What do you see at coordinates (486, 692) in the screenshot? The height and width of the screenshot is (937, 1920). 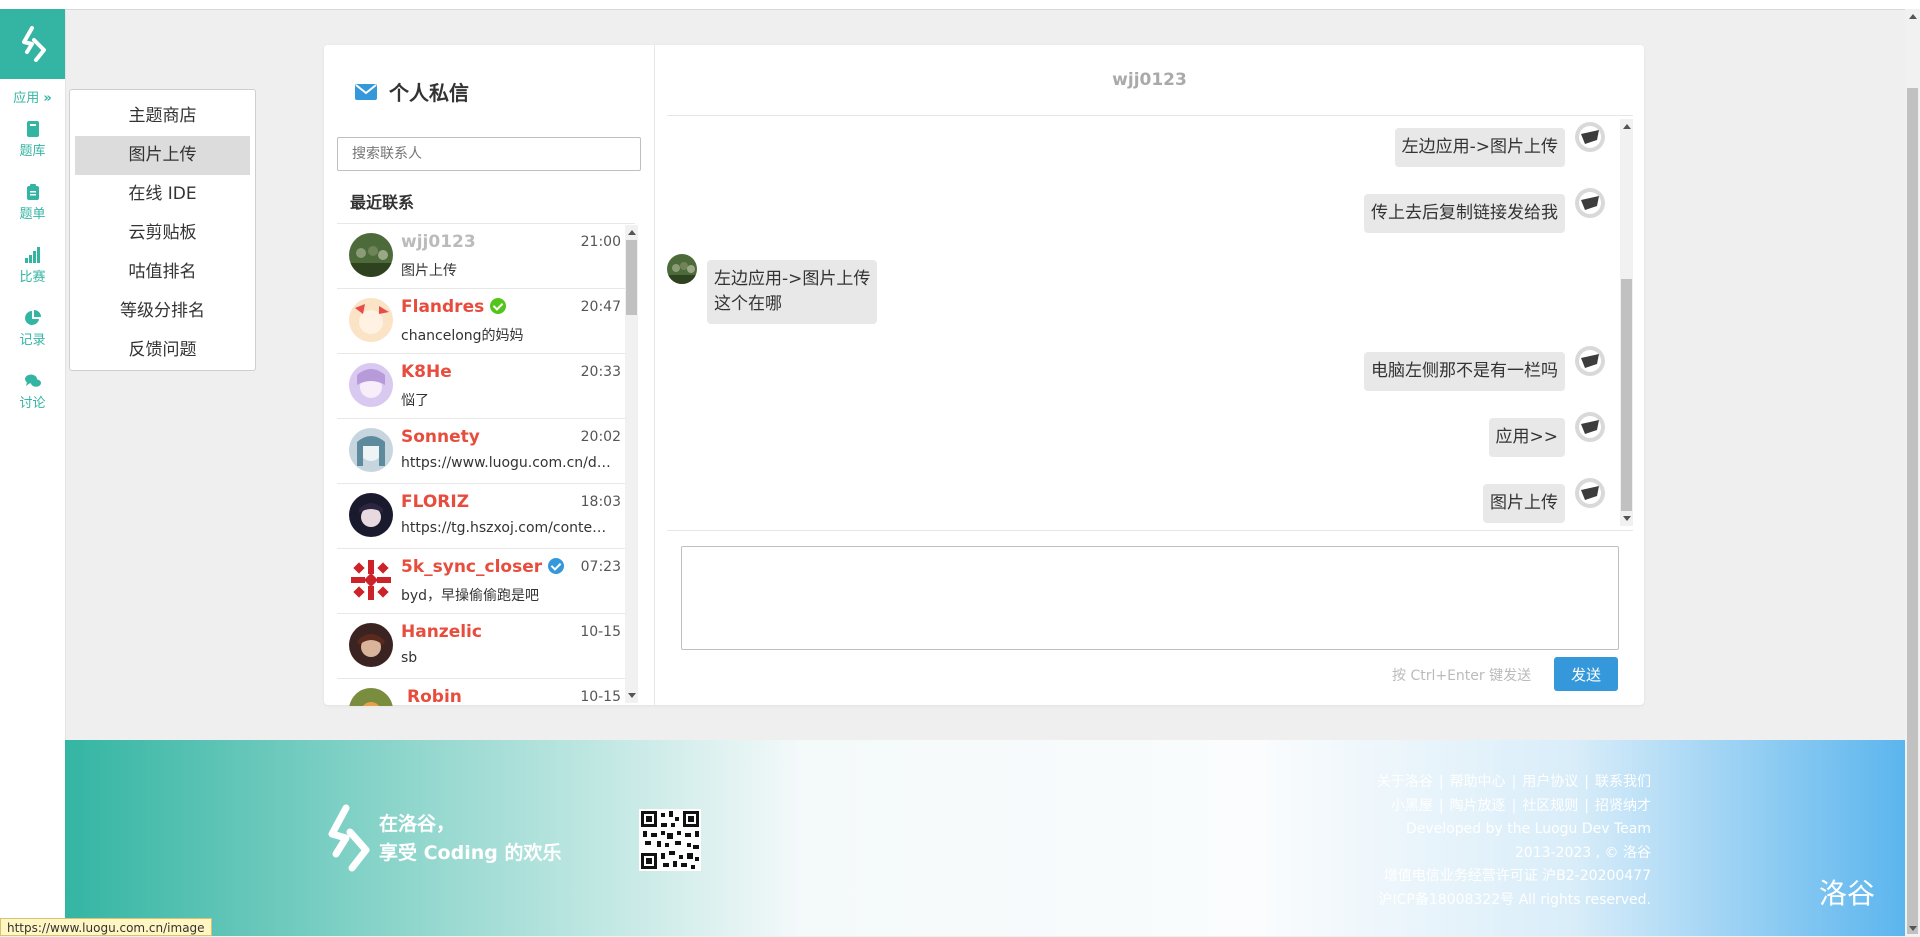 I see `contact-item: Robin 10-15` at bounding box center [486, 692].